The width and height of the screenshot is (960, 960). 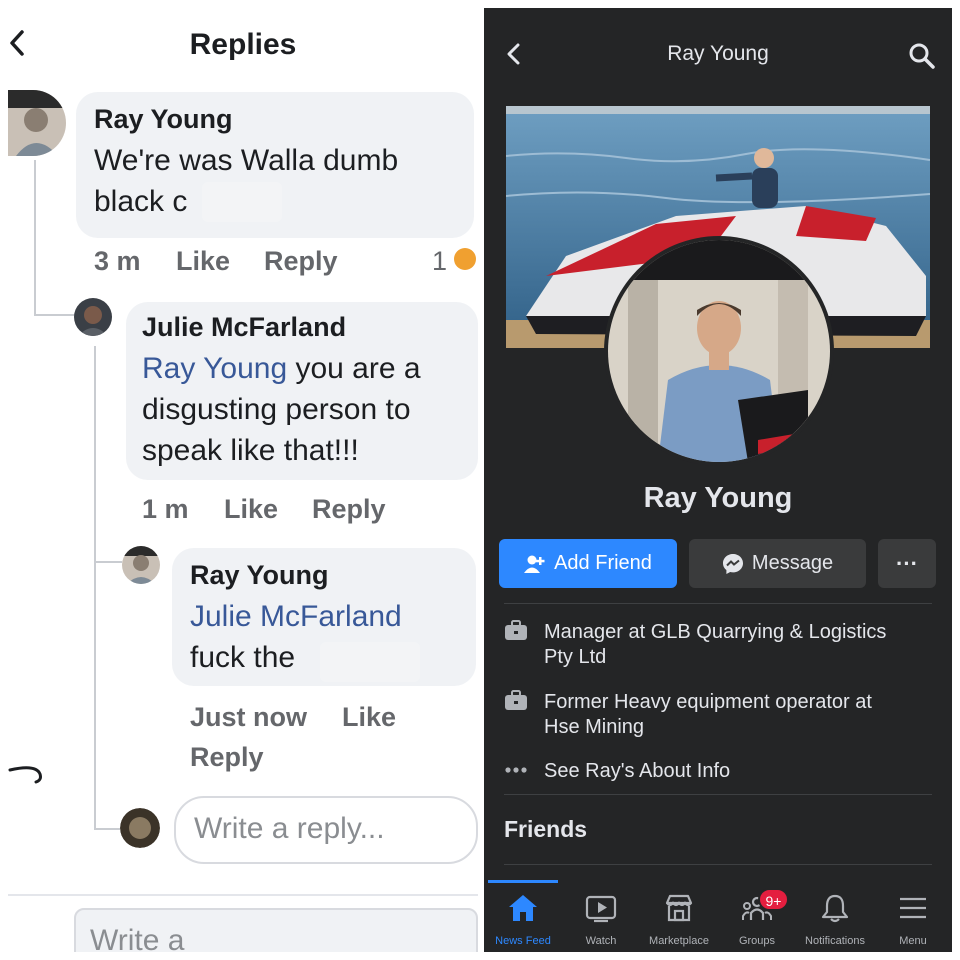 What do you see at coordinates (757, 941) in the screenshot?
I see `tab-label: Groups` at bounding box center [757, 941].